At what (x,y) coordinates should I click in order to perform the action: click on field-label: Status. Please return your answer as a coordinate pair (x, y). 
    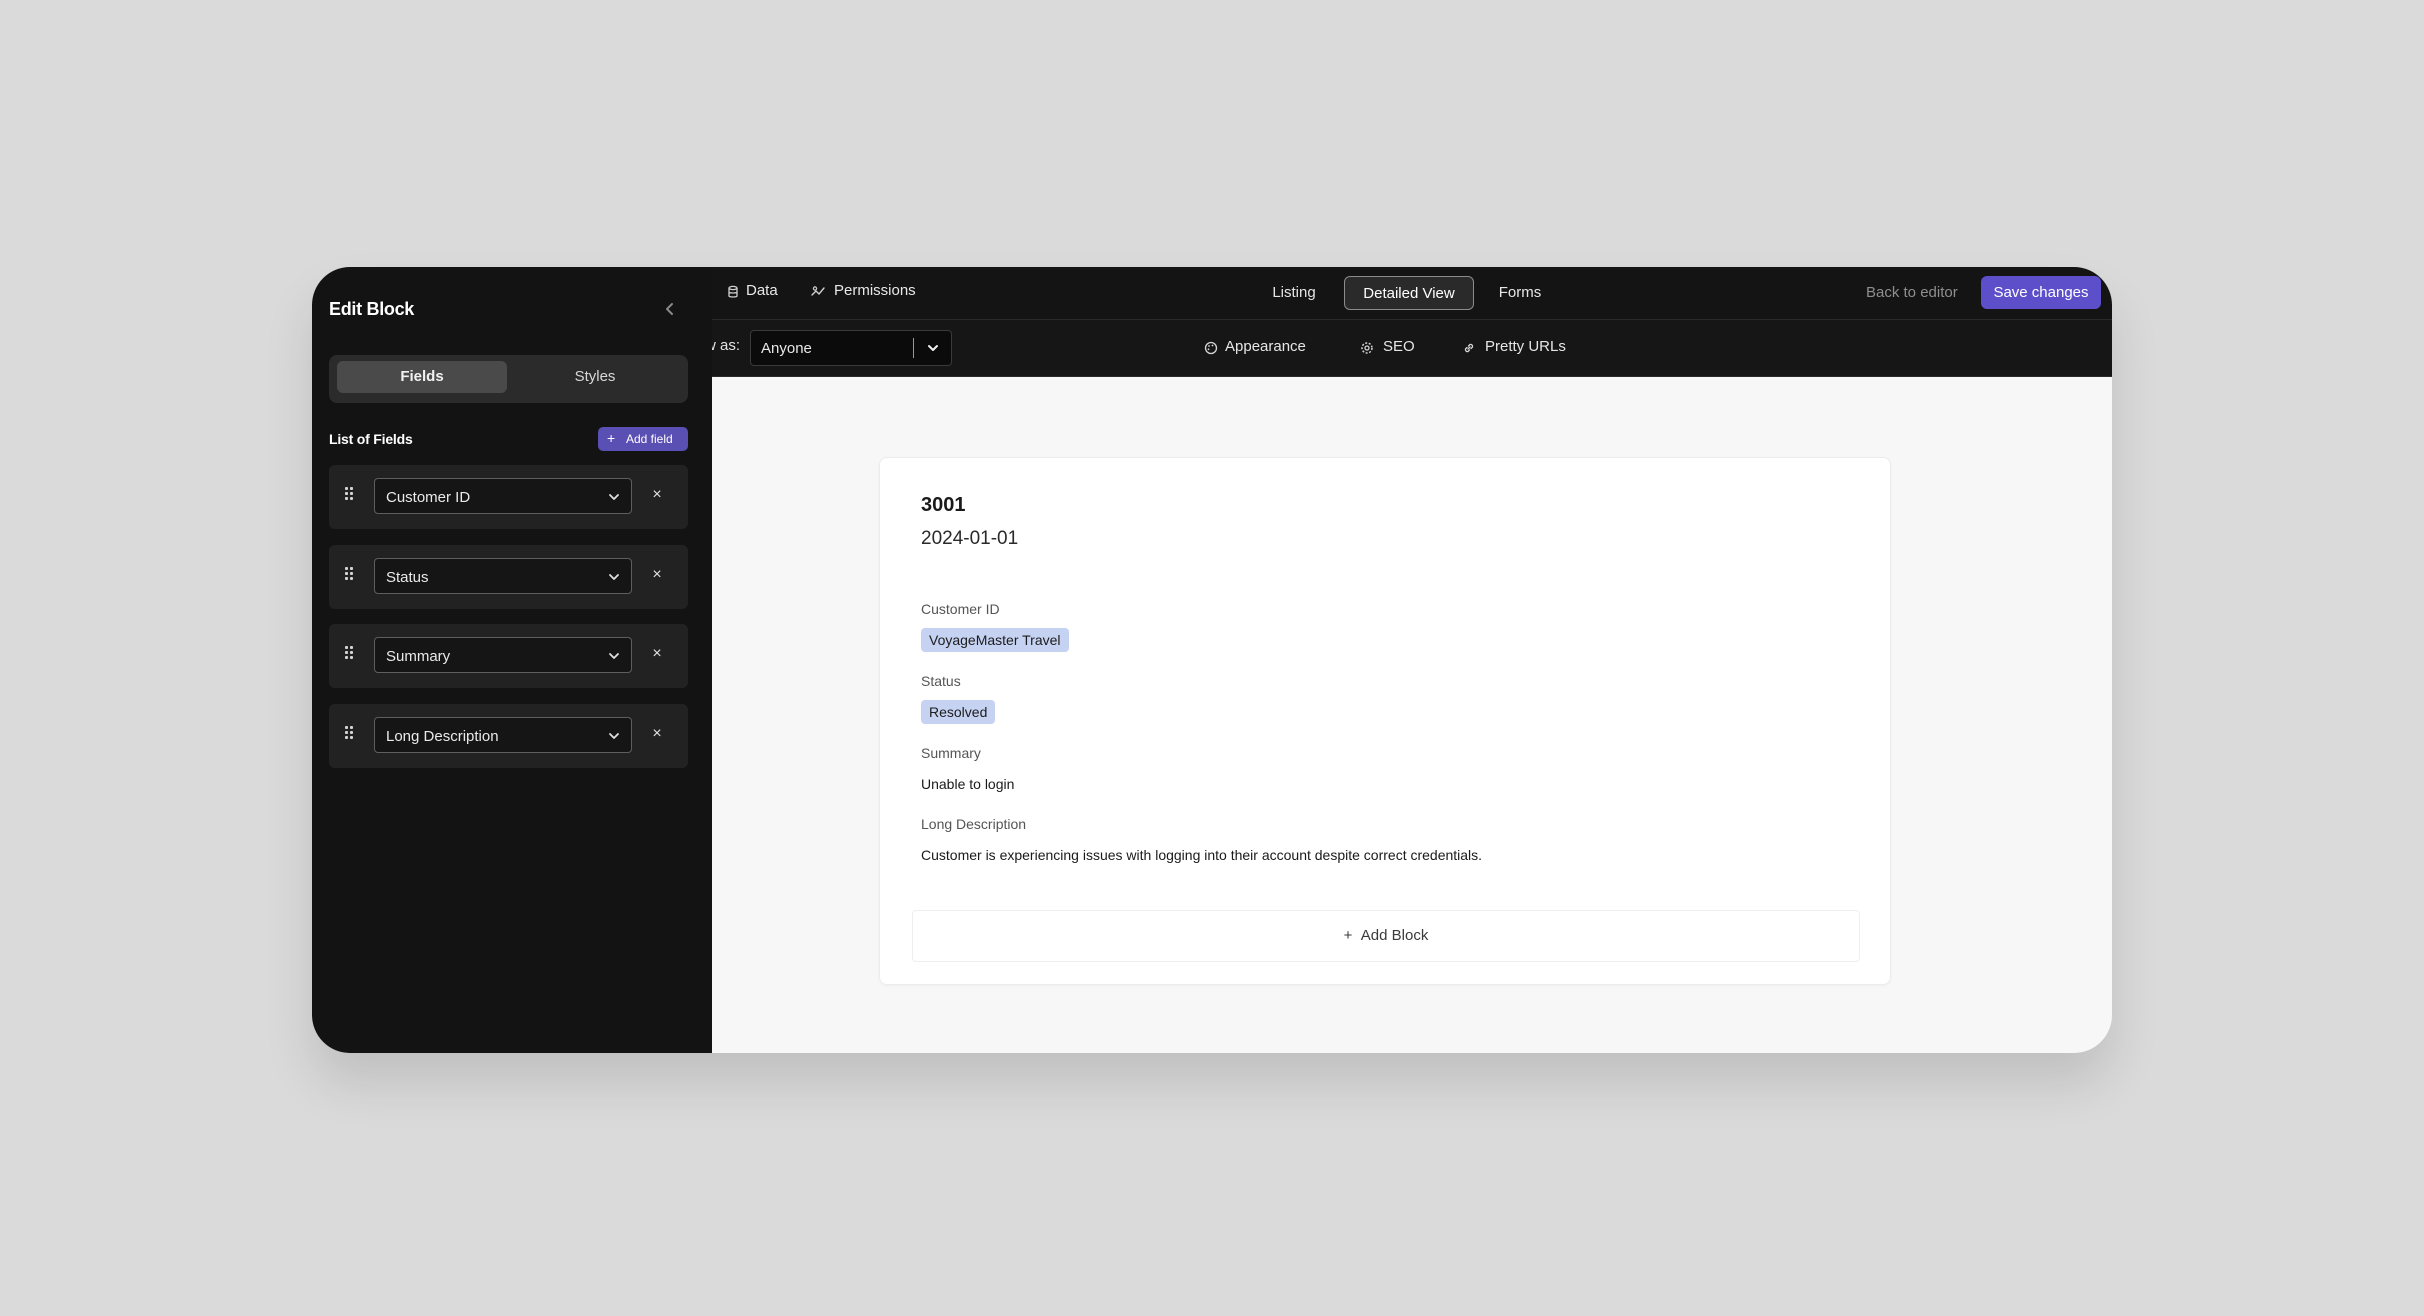
    Looking at the image, I should click on (941, 681).